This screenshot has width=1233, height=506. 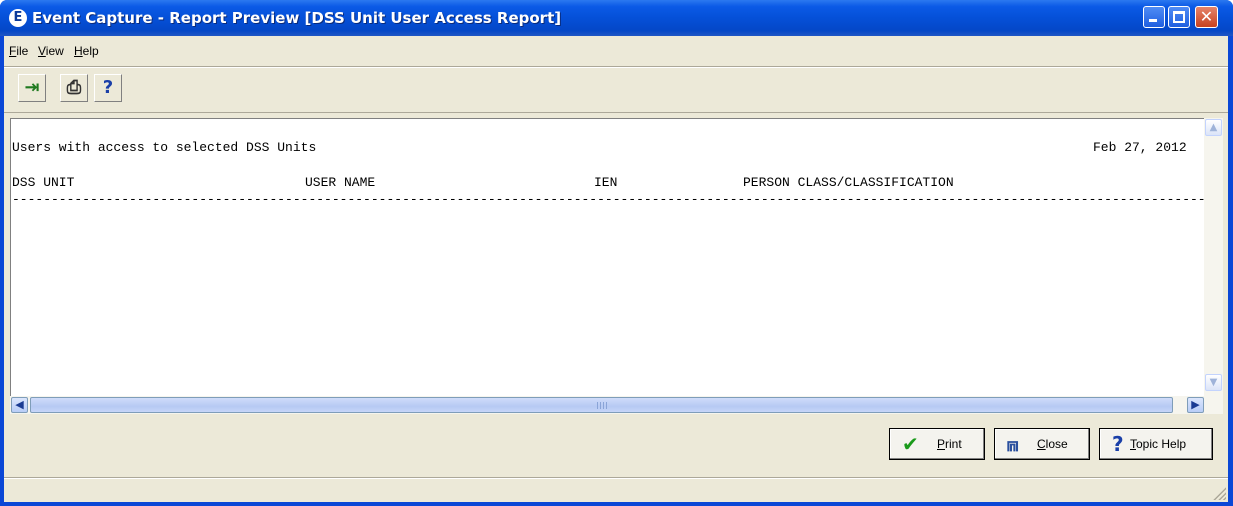 I want to click on maximize-icon, so click(x=1179, y=17).